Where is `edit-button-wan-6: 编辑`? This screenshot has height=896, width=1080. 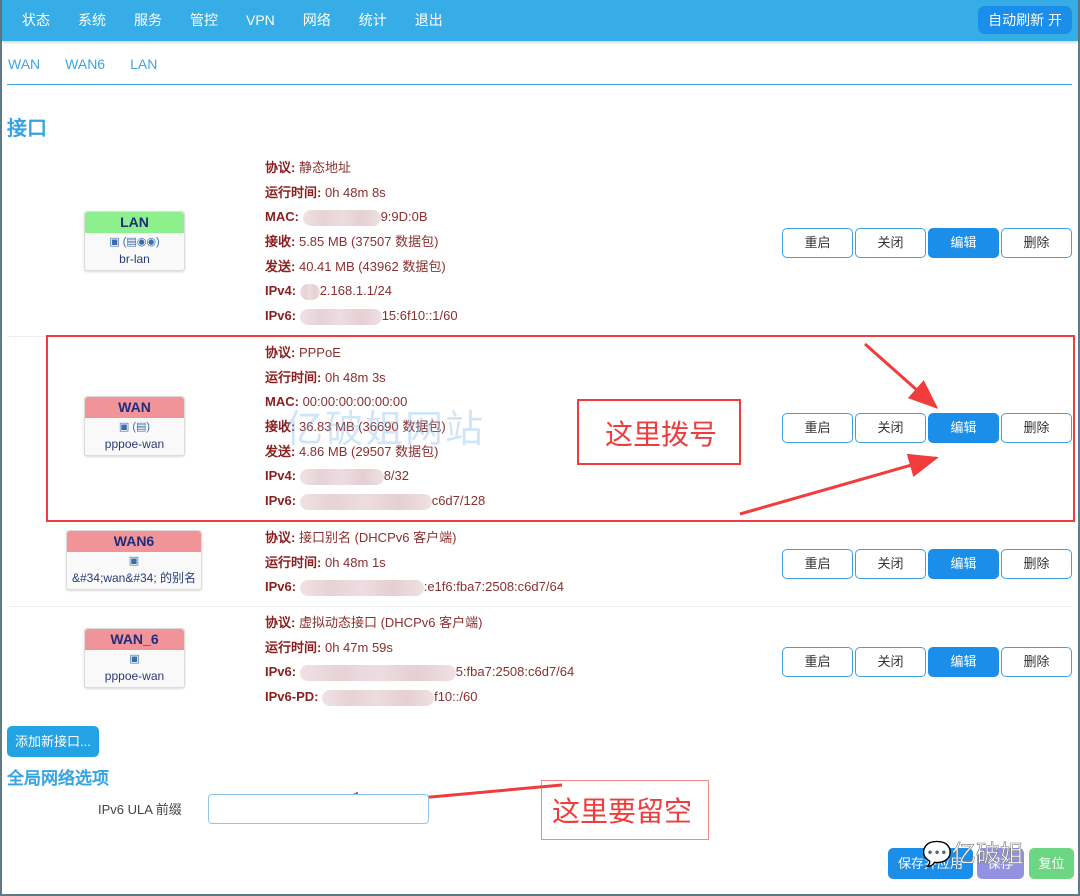
edit-button-wan-6: 编辑 is located at coordinates (963, 662).